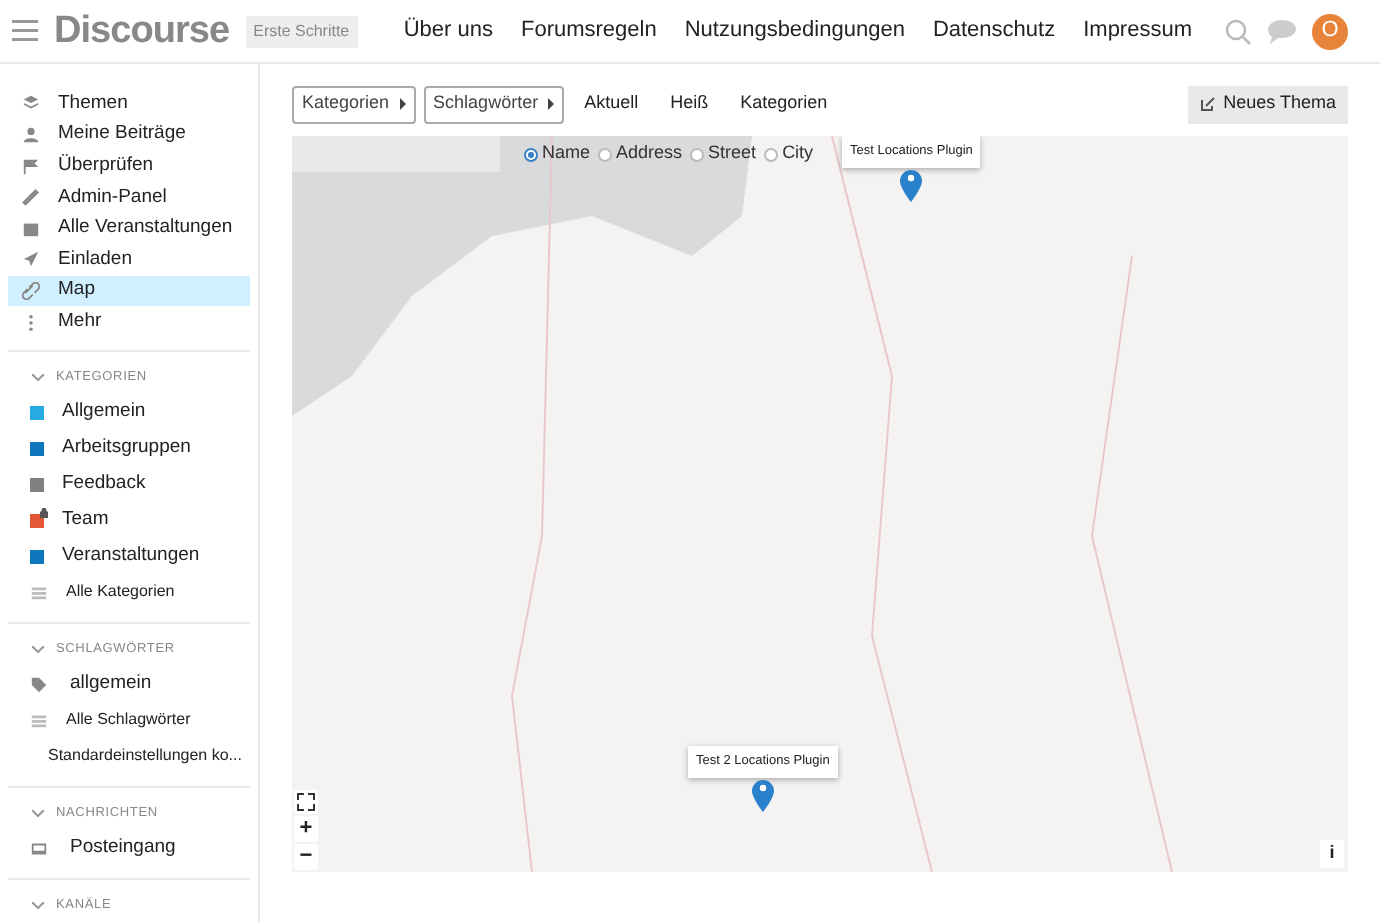 Image resolution: width=1380 pixels, height=922 pixels. What do you see at coordinates (354, 104) in the screenshot?
I see `filter-dropdown: Kategorien` at bounding box center [354, 104].